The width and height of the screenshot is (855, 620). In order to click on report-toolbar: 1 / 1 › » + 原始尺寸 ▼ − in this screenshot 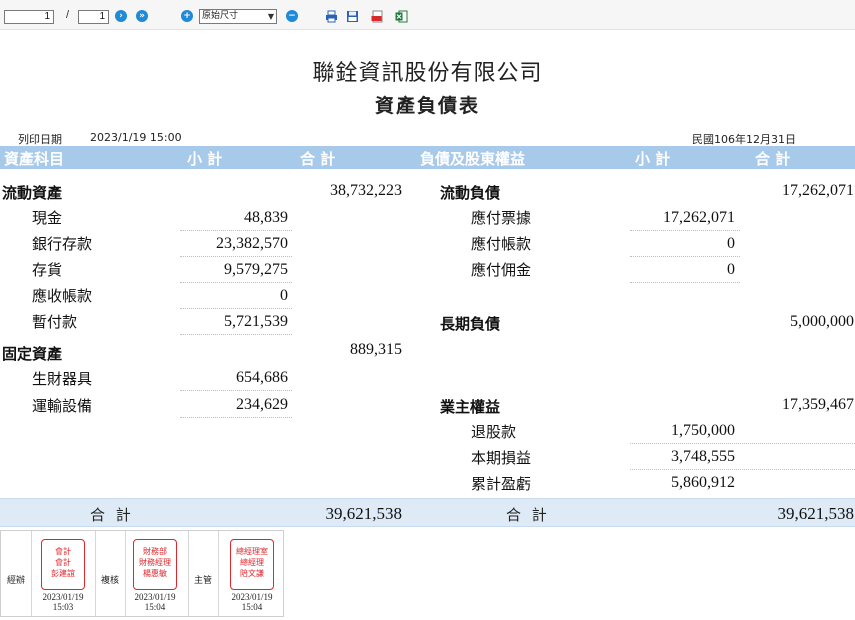, I will do `click(427, 15)`.